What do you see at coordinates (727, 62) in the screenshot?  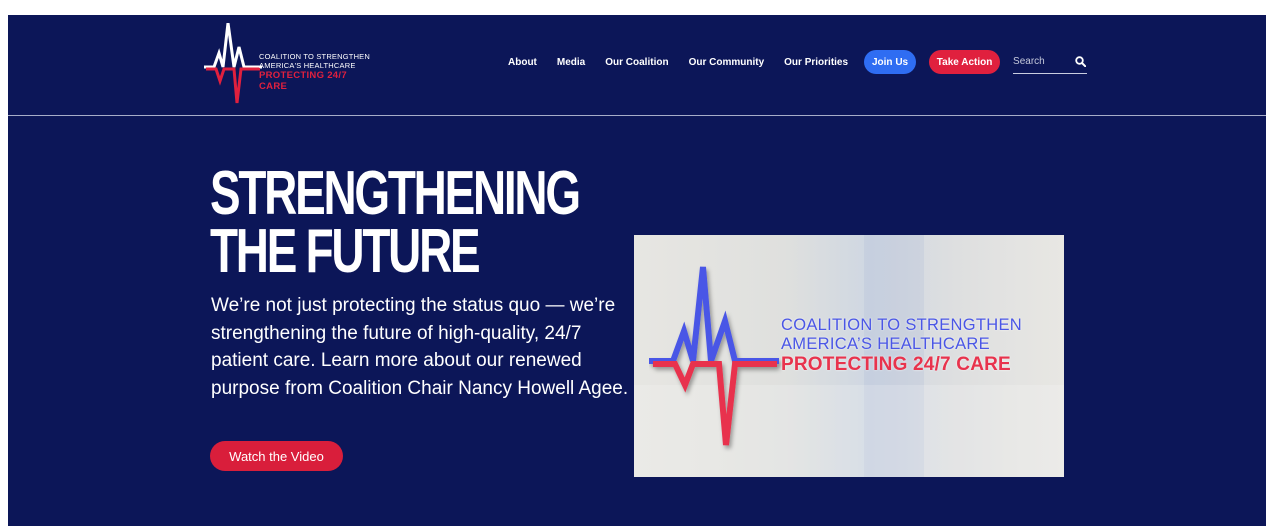 I see `nav-item-our-community: Our Community` at bounding box center [727, 62].